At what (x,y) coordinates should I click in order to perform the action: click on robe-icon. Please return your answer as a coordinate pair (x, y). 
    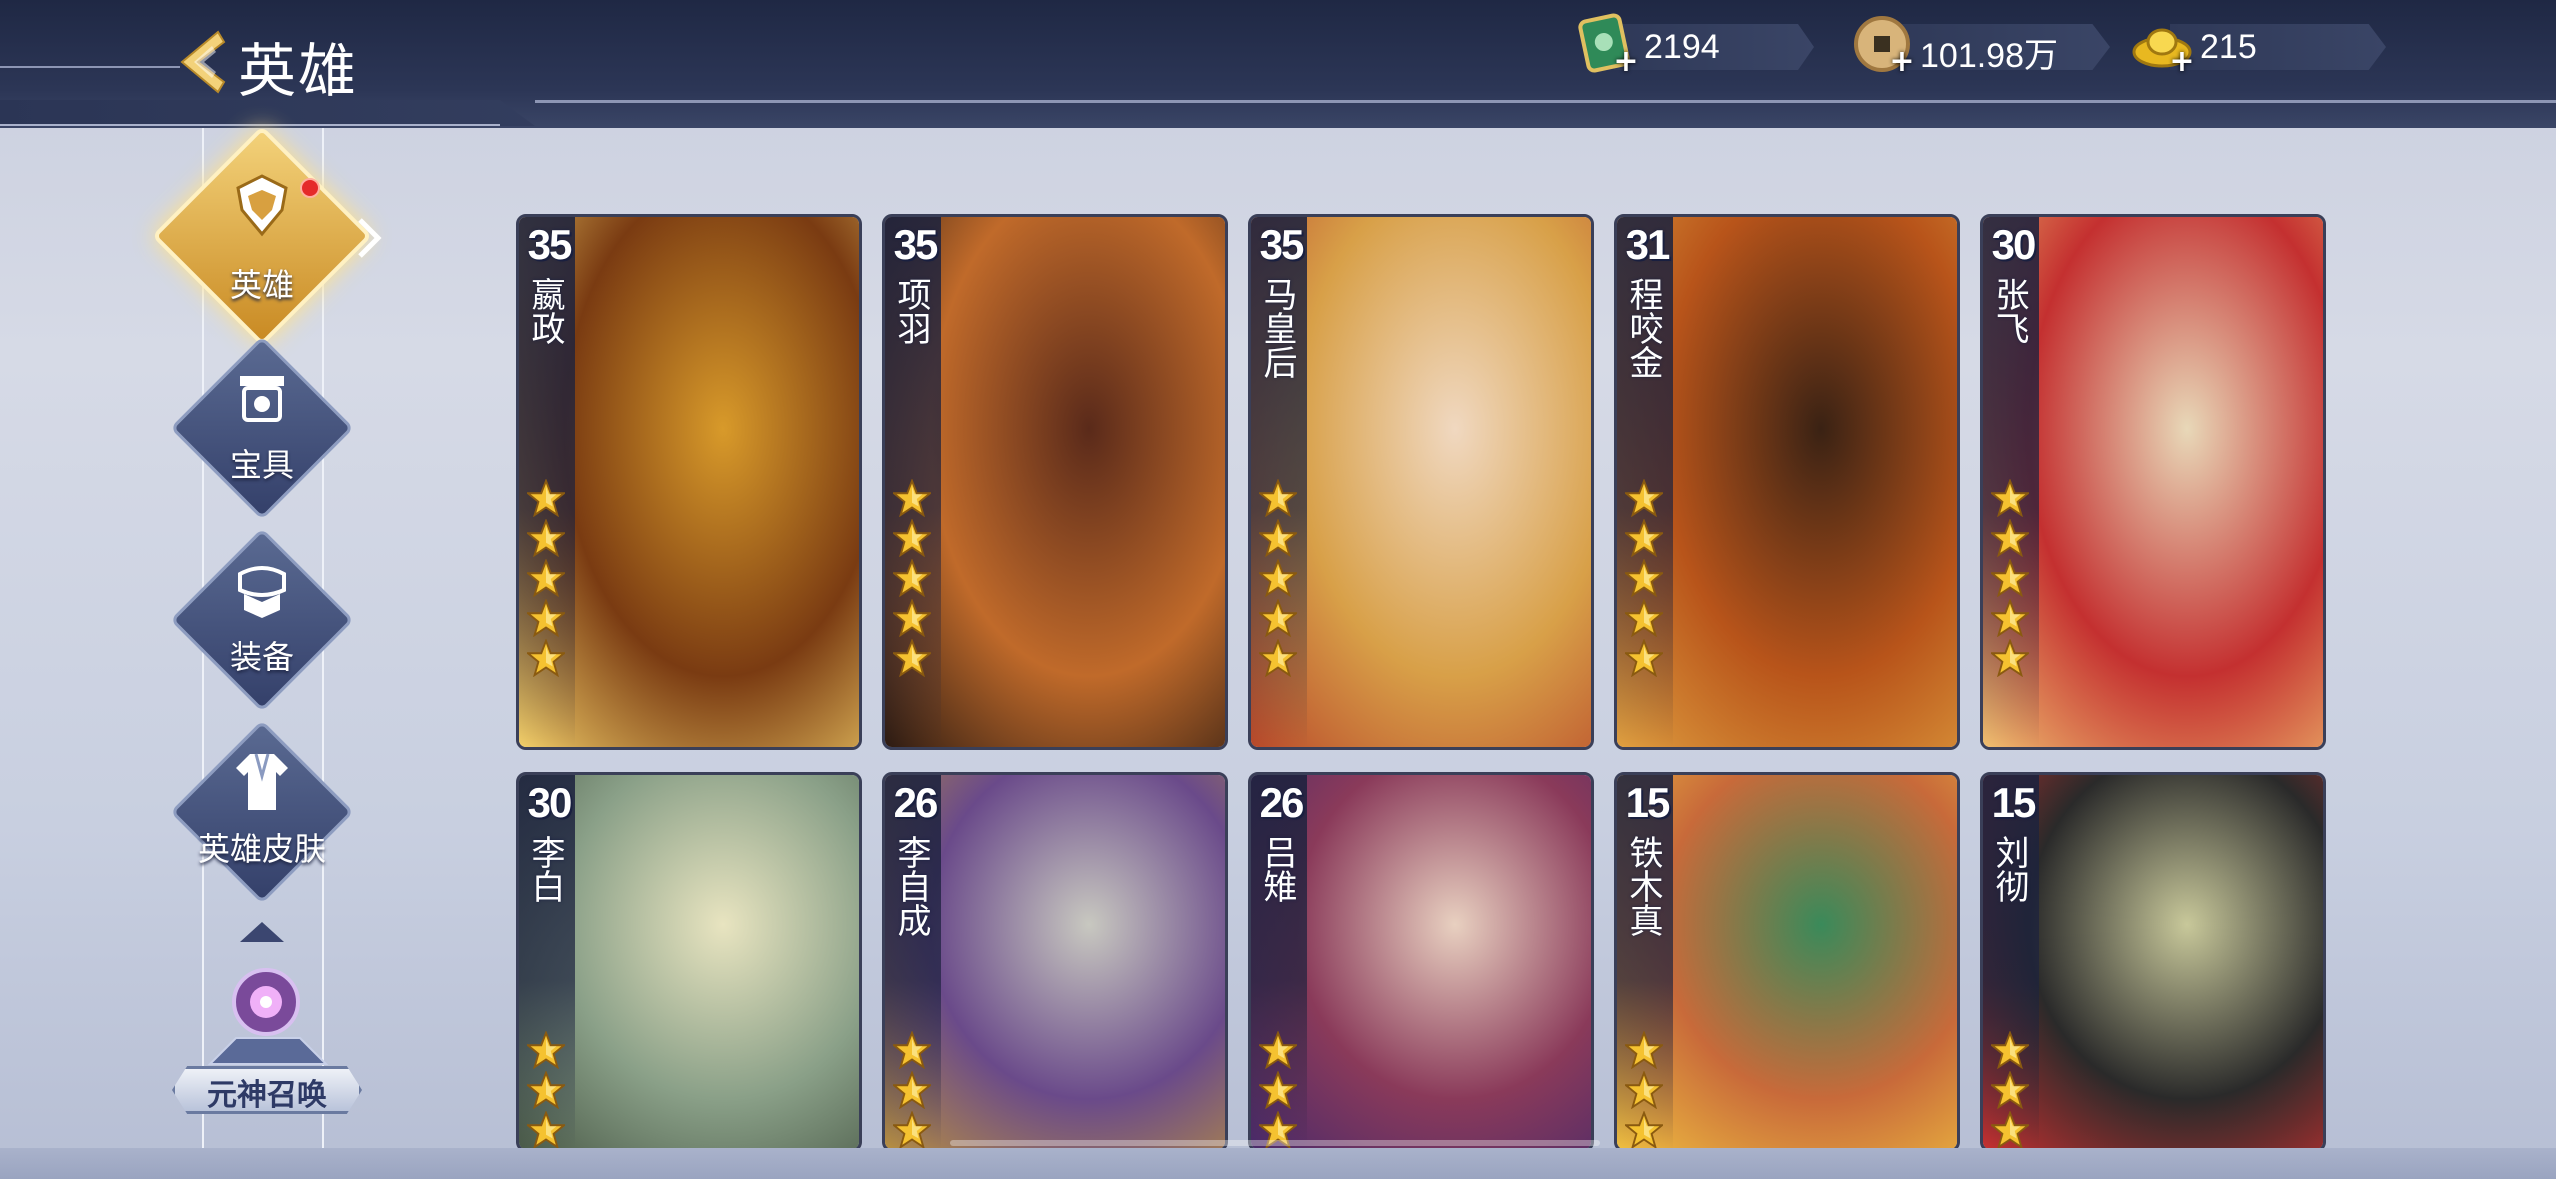
    Looking at the image, I should click on (262, 781).